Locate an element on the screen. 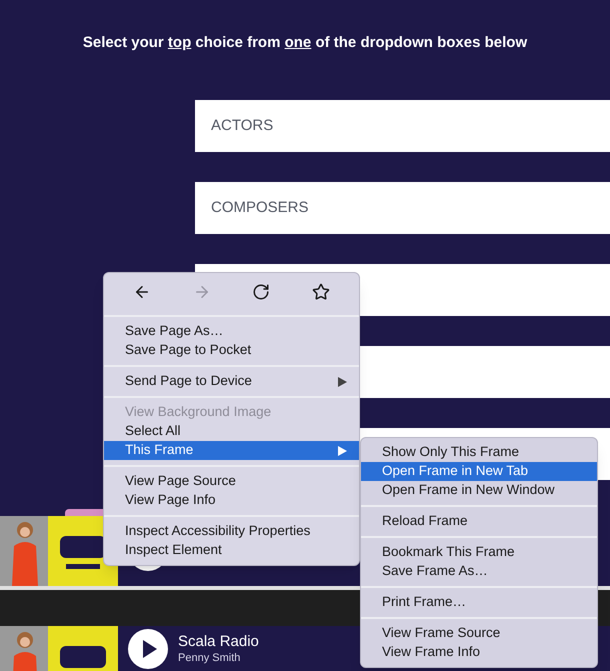 This screenshot has height=671, width=610. menu-item: Select All is located at coordinates (231, 431).